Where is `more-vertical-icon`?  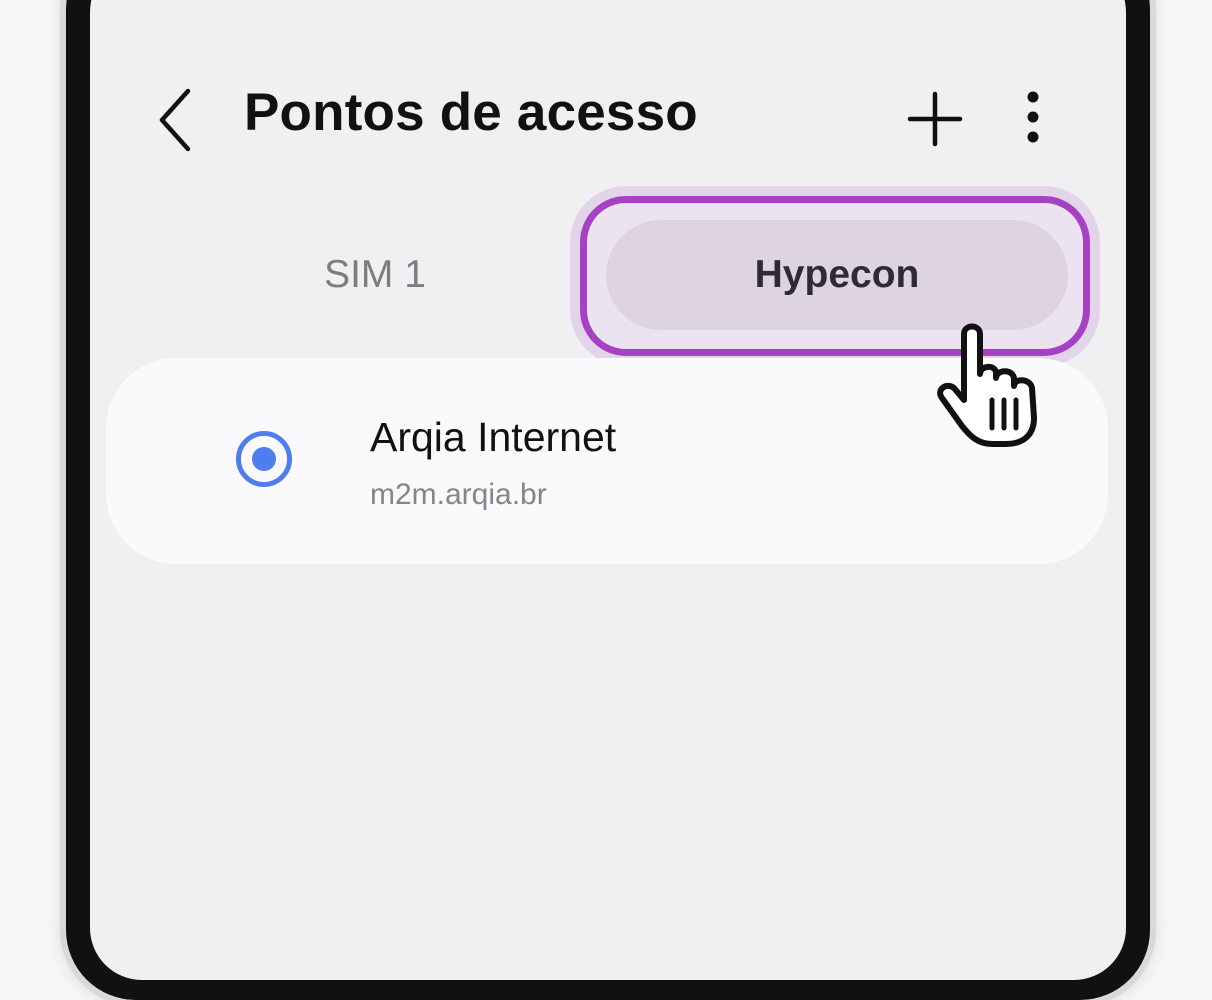
more-vertical-icon is located at coordinates (1033, 117).